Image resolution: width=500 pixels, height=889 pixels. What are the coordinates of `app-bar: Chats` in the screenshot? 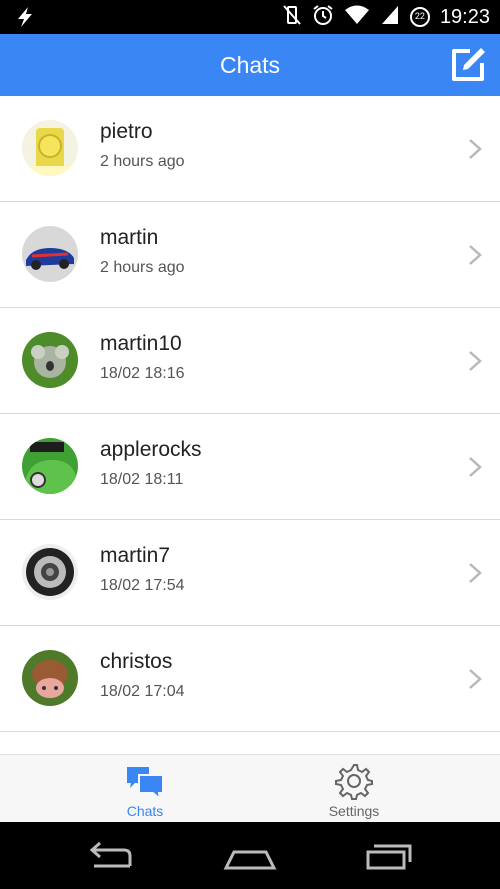 It's located at (250, 65).